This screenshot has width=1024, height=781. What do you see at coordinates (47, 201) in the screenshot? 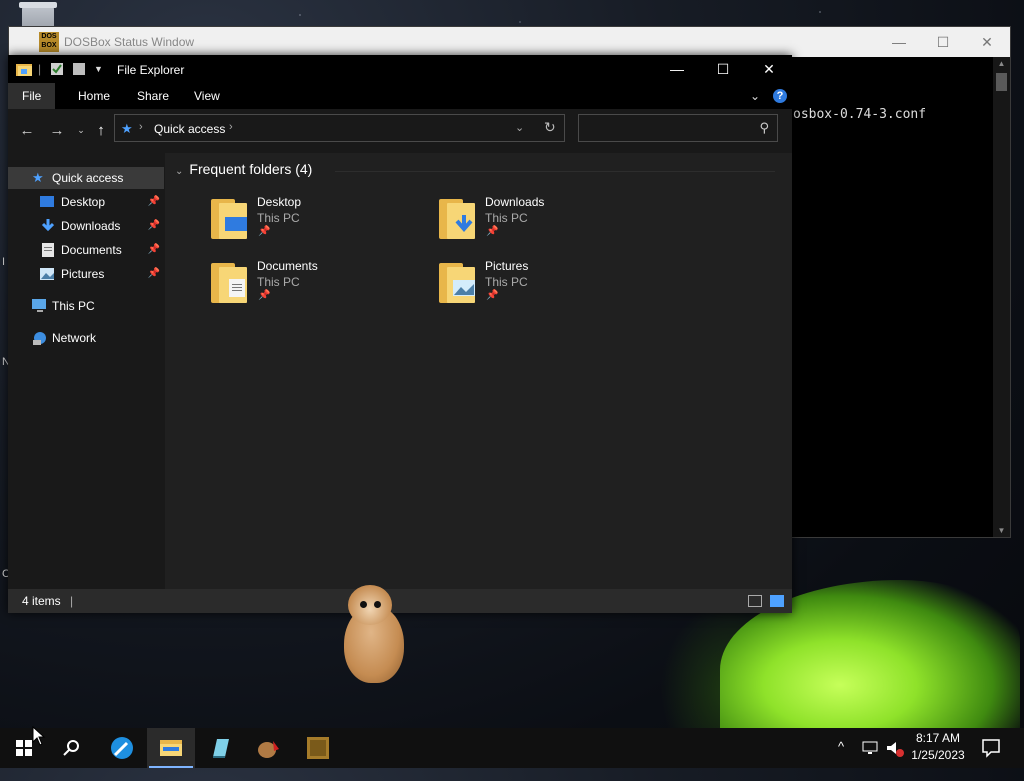
I see `desktop-icon` at bounding box center [47, 201].